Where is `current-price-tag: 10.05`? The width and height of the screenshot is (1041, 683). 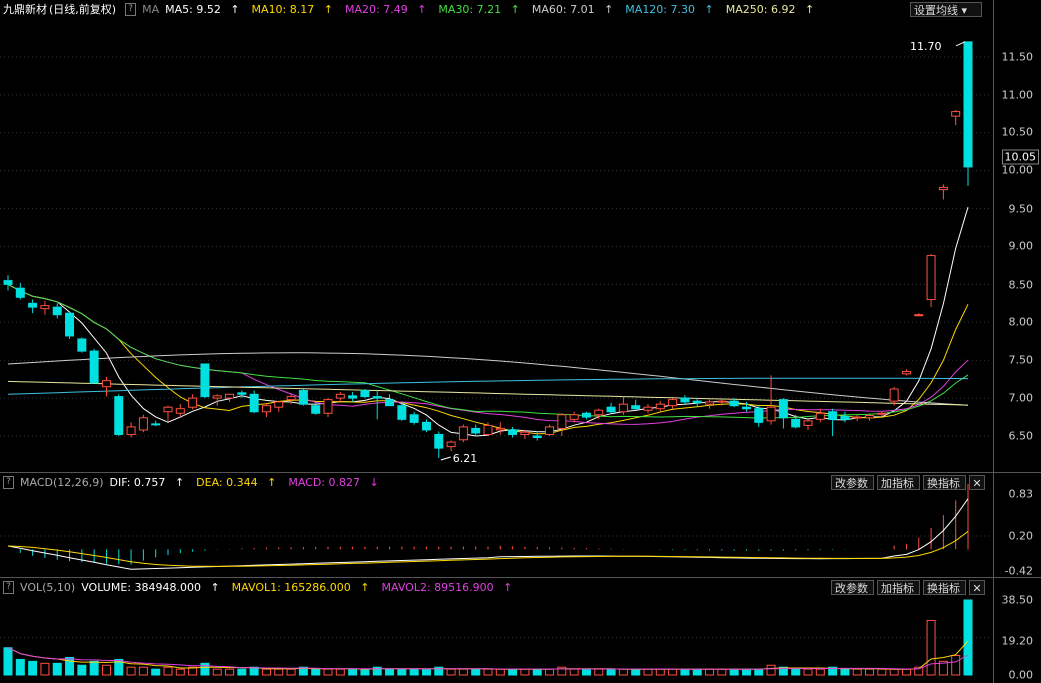
current-price-tag: 10.05 is located at coordinates (1020, 157).